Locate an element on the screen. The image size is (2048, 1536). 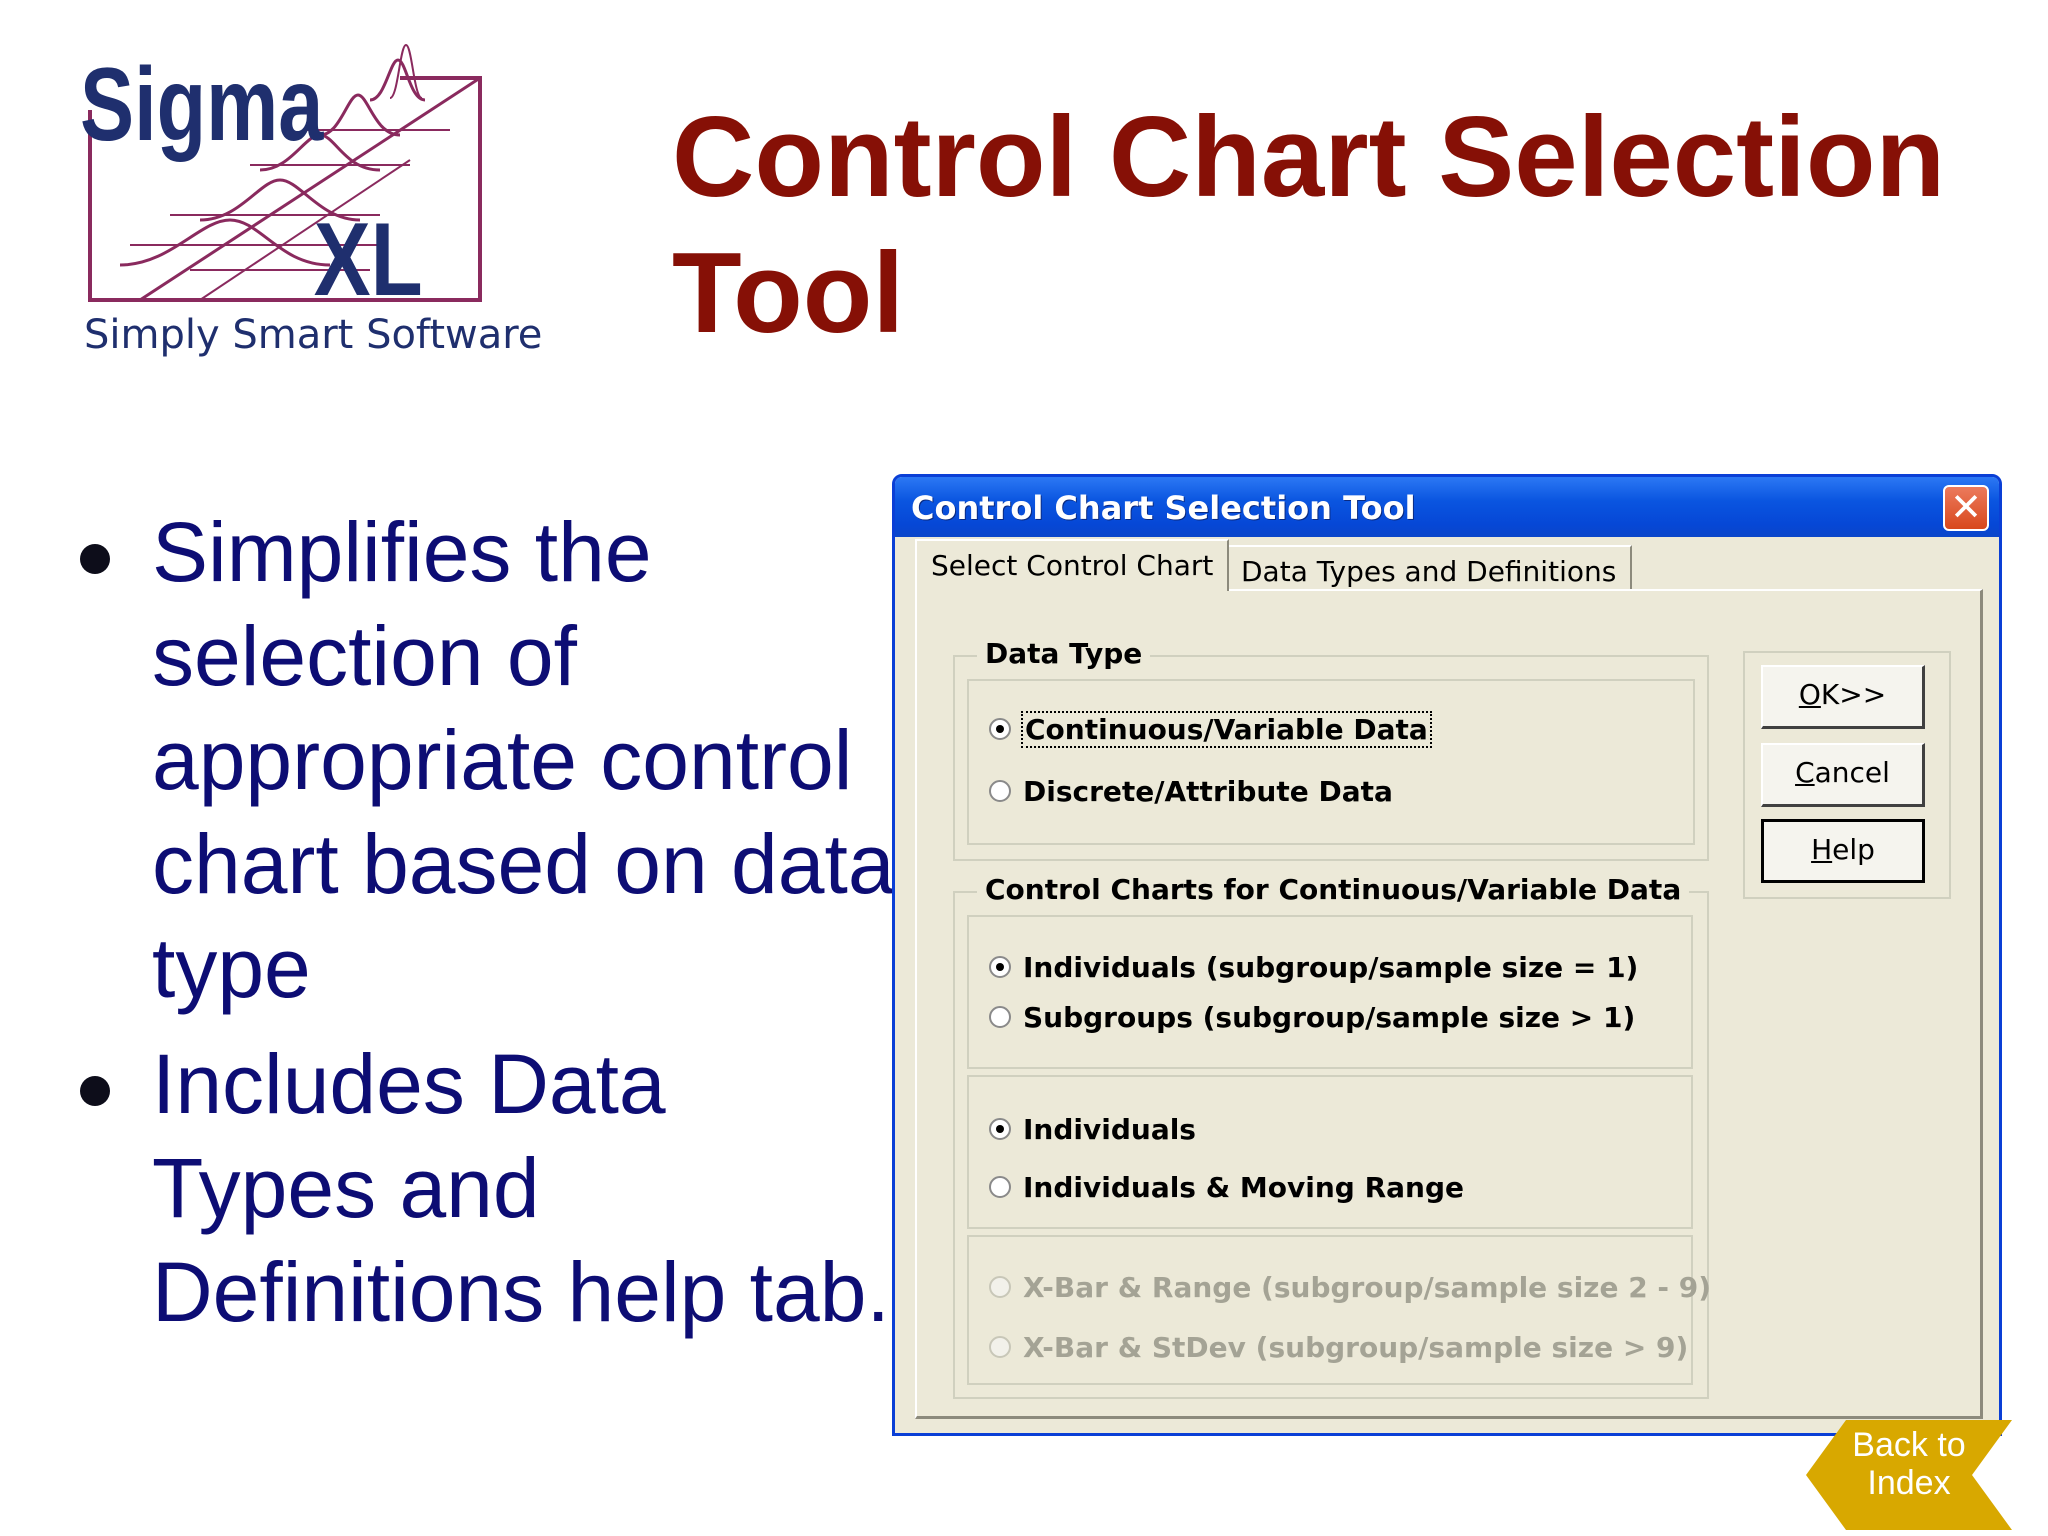
radio-label: Individuals is located at coordinates (1109, 1129).